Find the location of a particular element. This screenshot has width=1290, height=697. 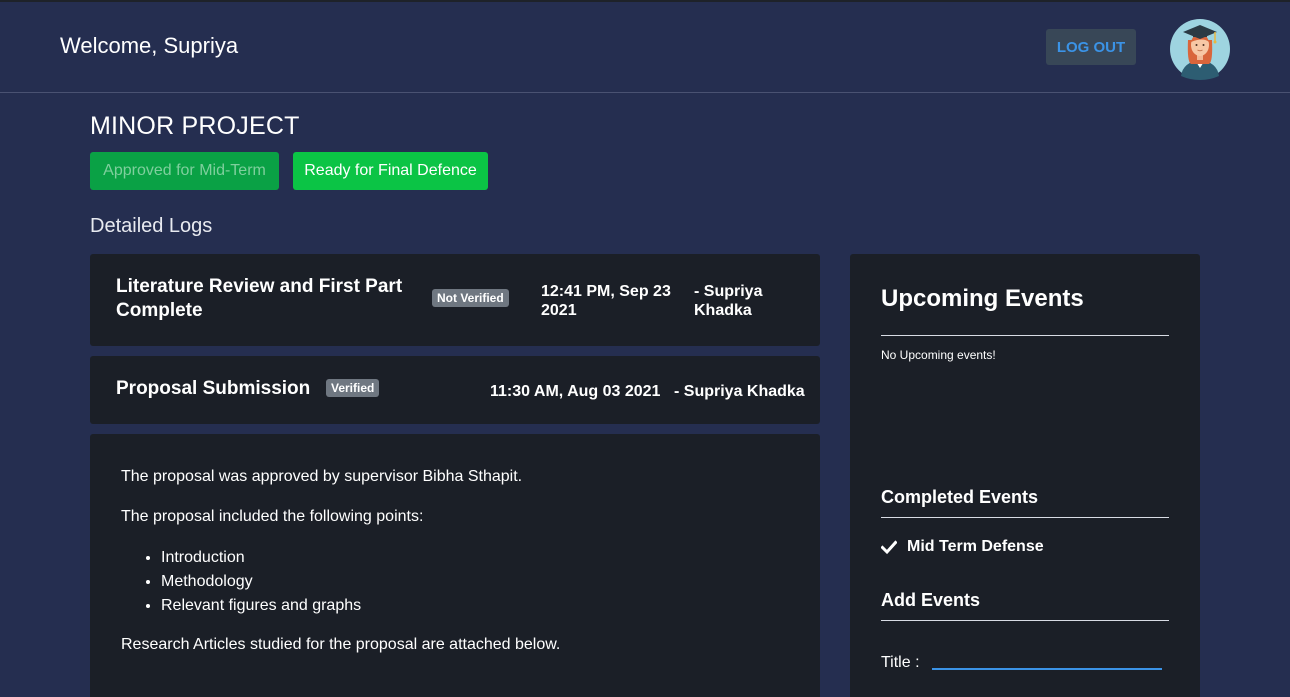

upcoming-events-title: Upcoming Events is located at coordinates (982, 298).